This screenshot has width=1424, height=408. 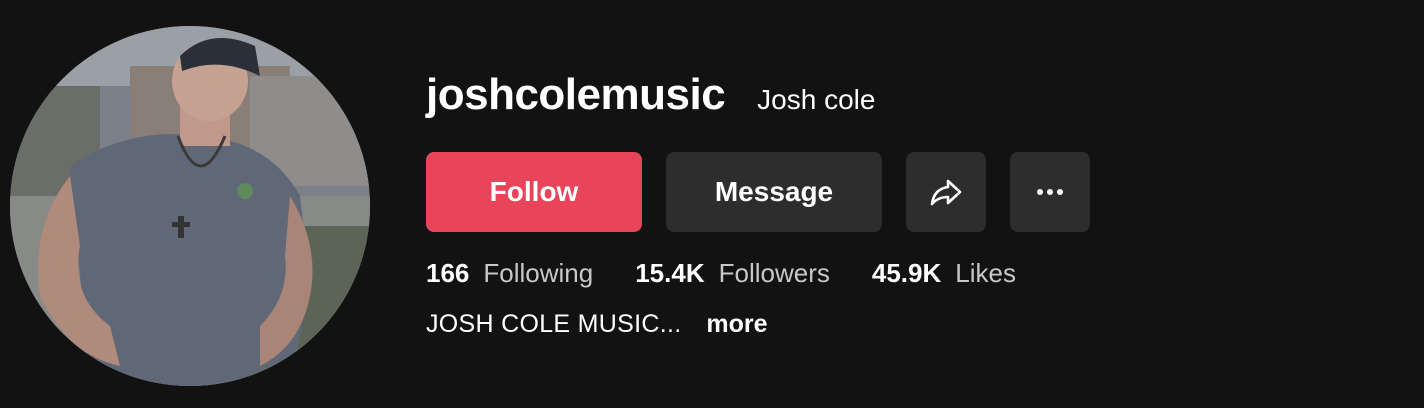 I want to click on action-buttons: Follow Message, so click(x=758, y=192).